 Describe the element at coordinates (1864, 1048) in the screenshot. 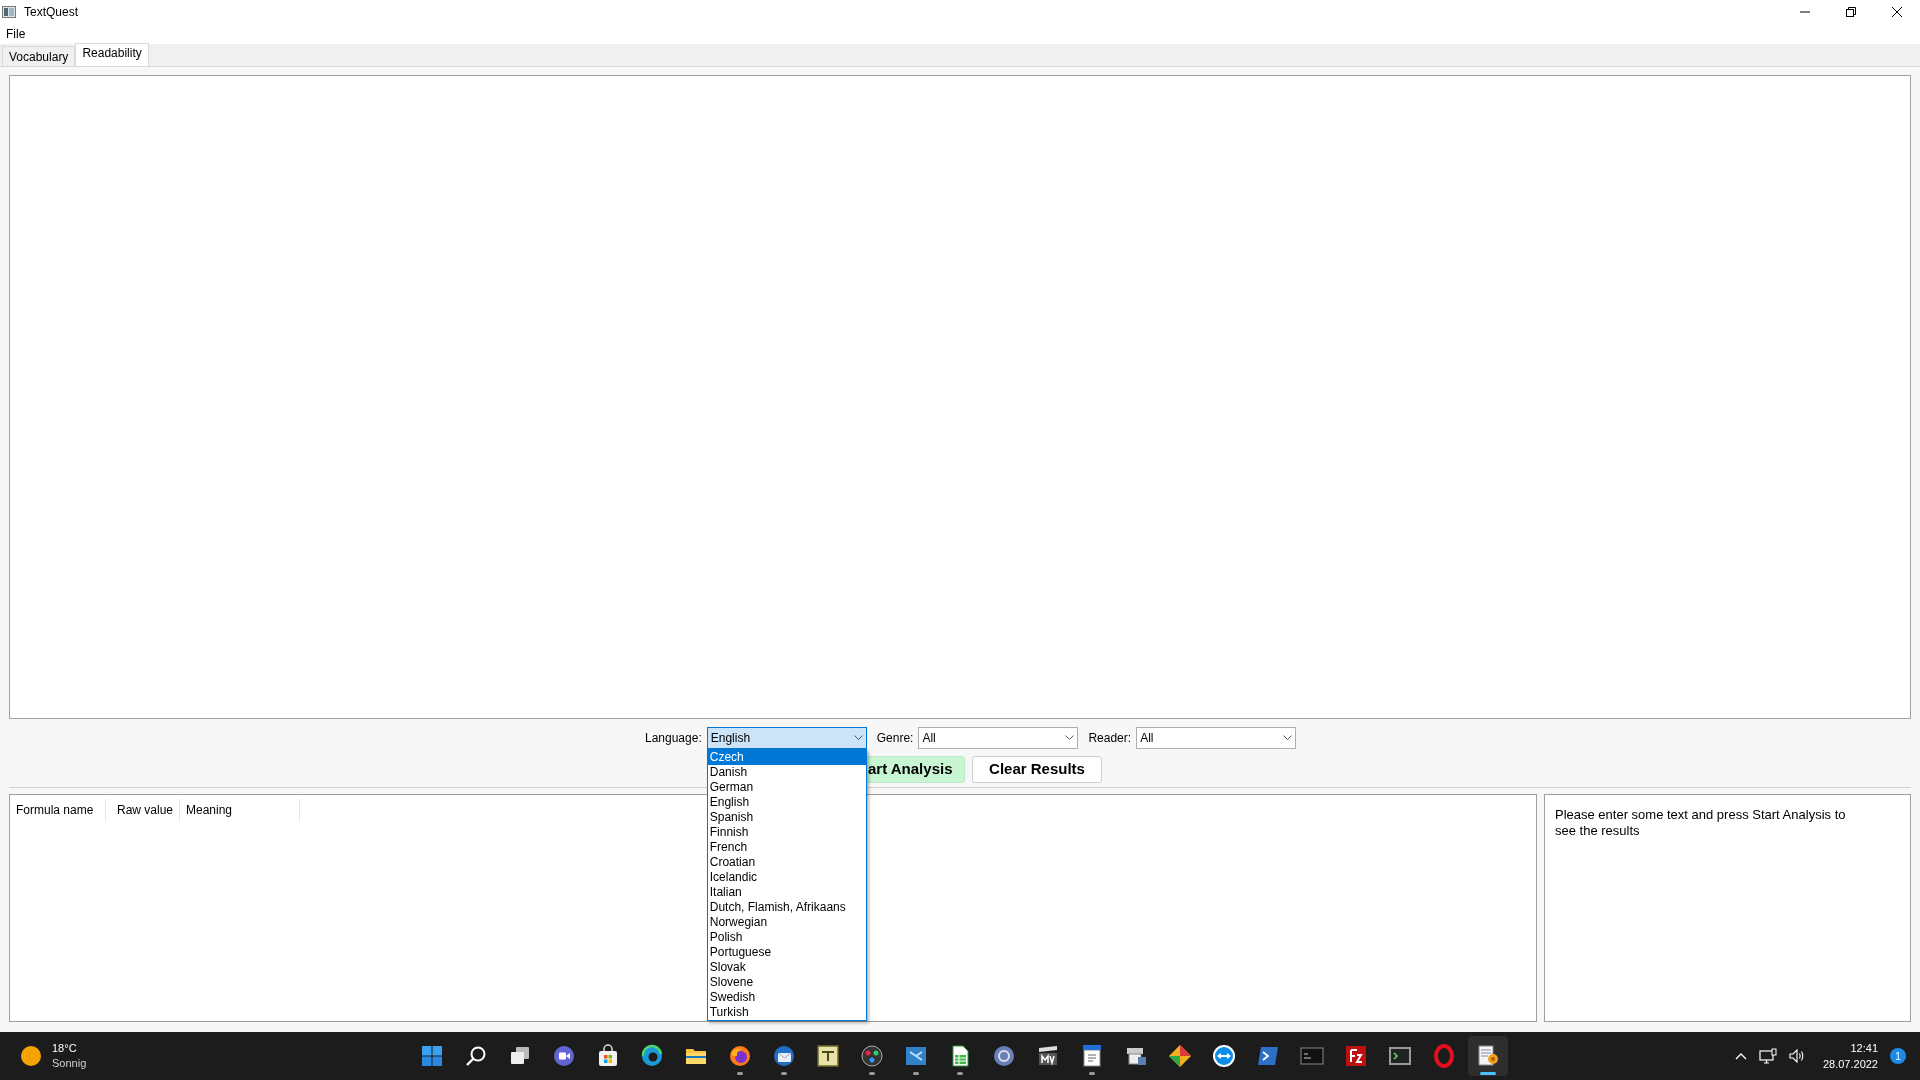

I see `clock-time: 12:41` at that location.